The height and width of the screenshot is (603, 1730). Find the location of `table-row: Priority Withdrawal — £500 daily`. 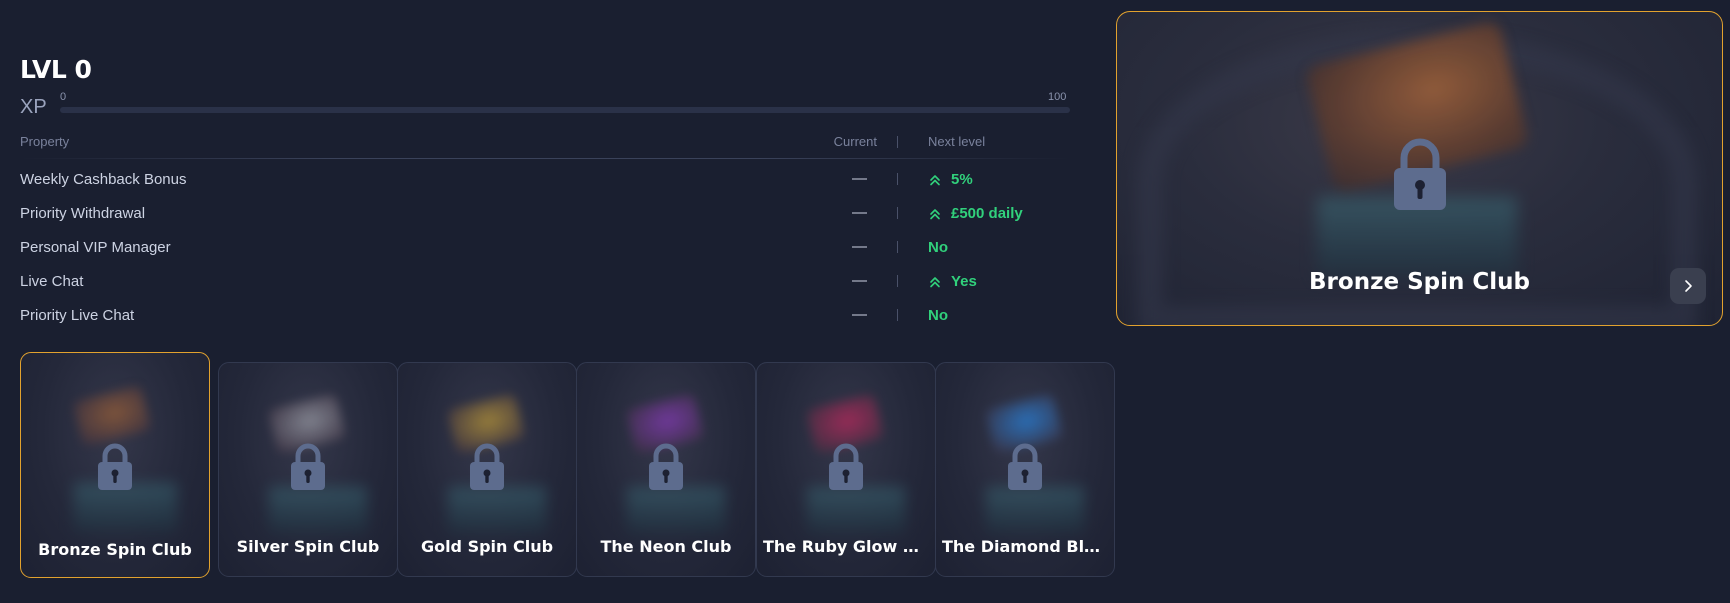

table-row: Priority Withdrawal — £500 daily is located at coordinates (545, 214).